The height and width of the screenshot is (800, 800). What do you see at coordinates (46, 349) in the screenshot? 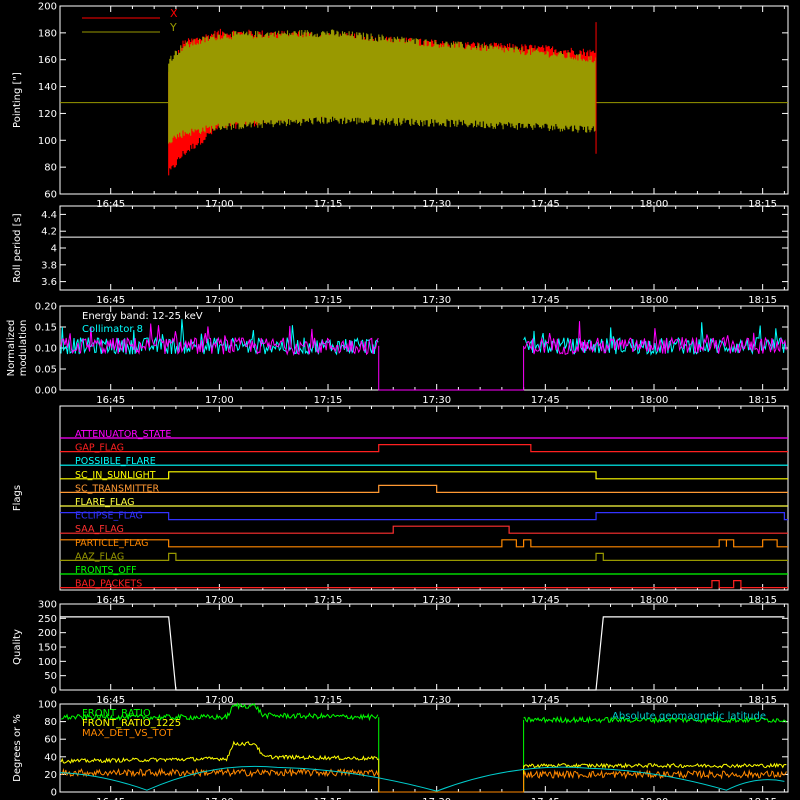
I see `y-tick-label: 0.10` at bounding box center [46, 349].